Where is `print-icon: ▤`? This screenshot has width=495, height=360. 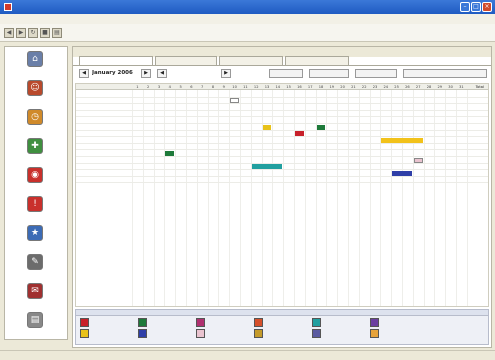
print-icon: ▤ is located at coordinates (57, 33).